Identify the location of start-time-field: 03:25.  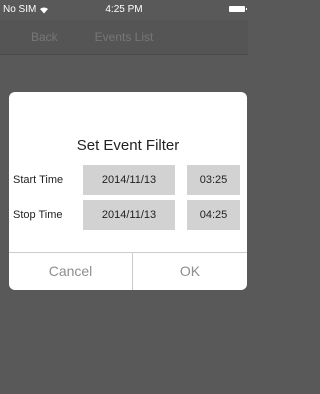
(213, 180).